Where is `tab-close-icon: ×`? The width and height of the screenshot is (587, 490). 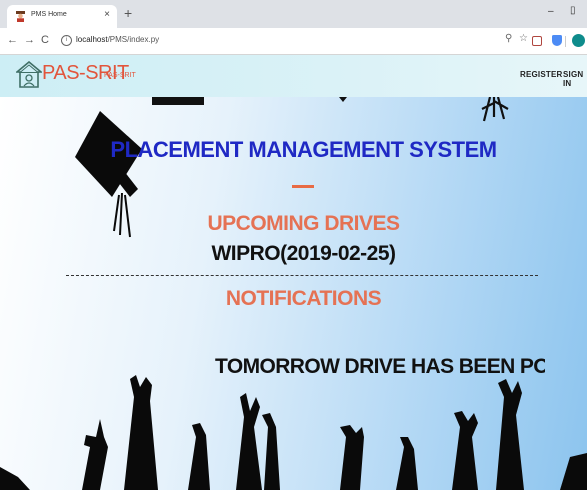 tab-close-icon: × is located at coordinates (107, 15).